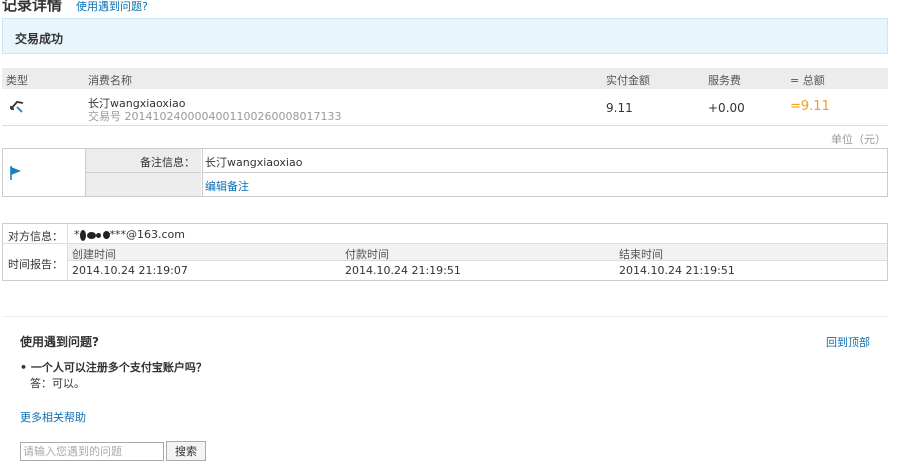 Image resolution: width=900 pixels, height=473 pixels. I want to click on flag-icon, so click(16, 174).